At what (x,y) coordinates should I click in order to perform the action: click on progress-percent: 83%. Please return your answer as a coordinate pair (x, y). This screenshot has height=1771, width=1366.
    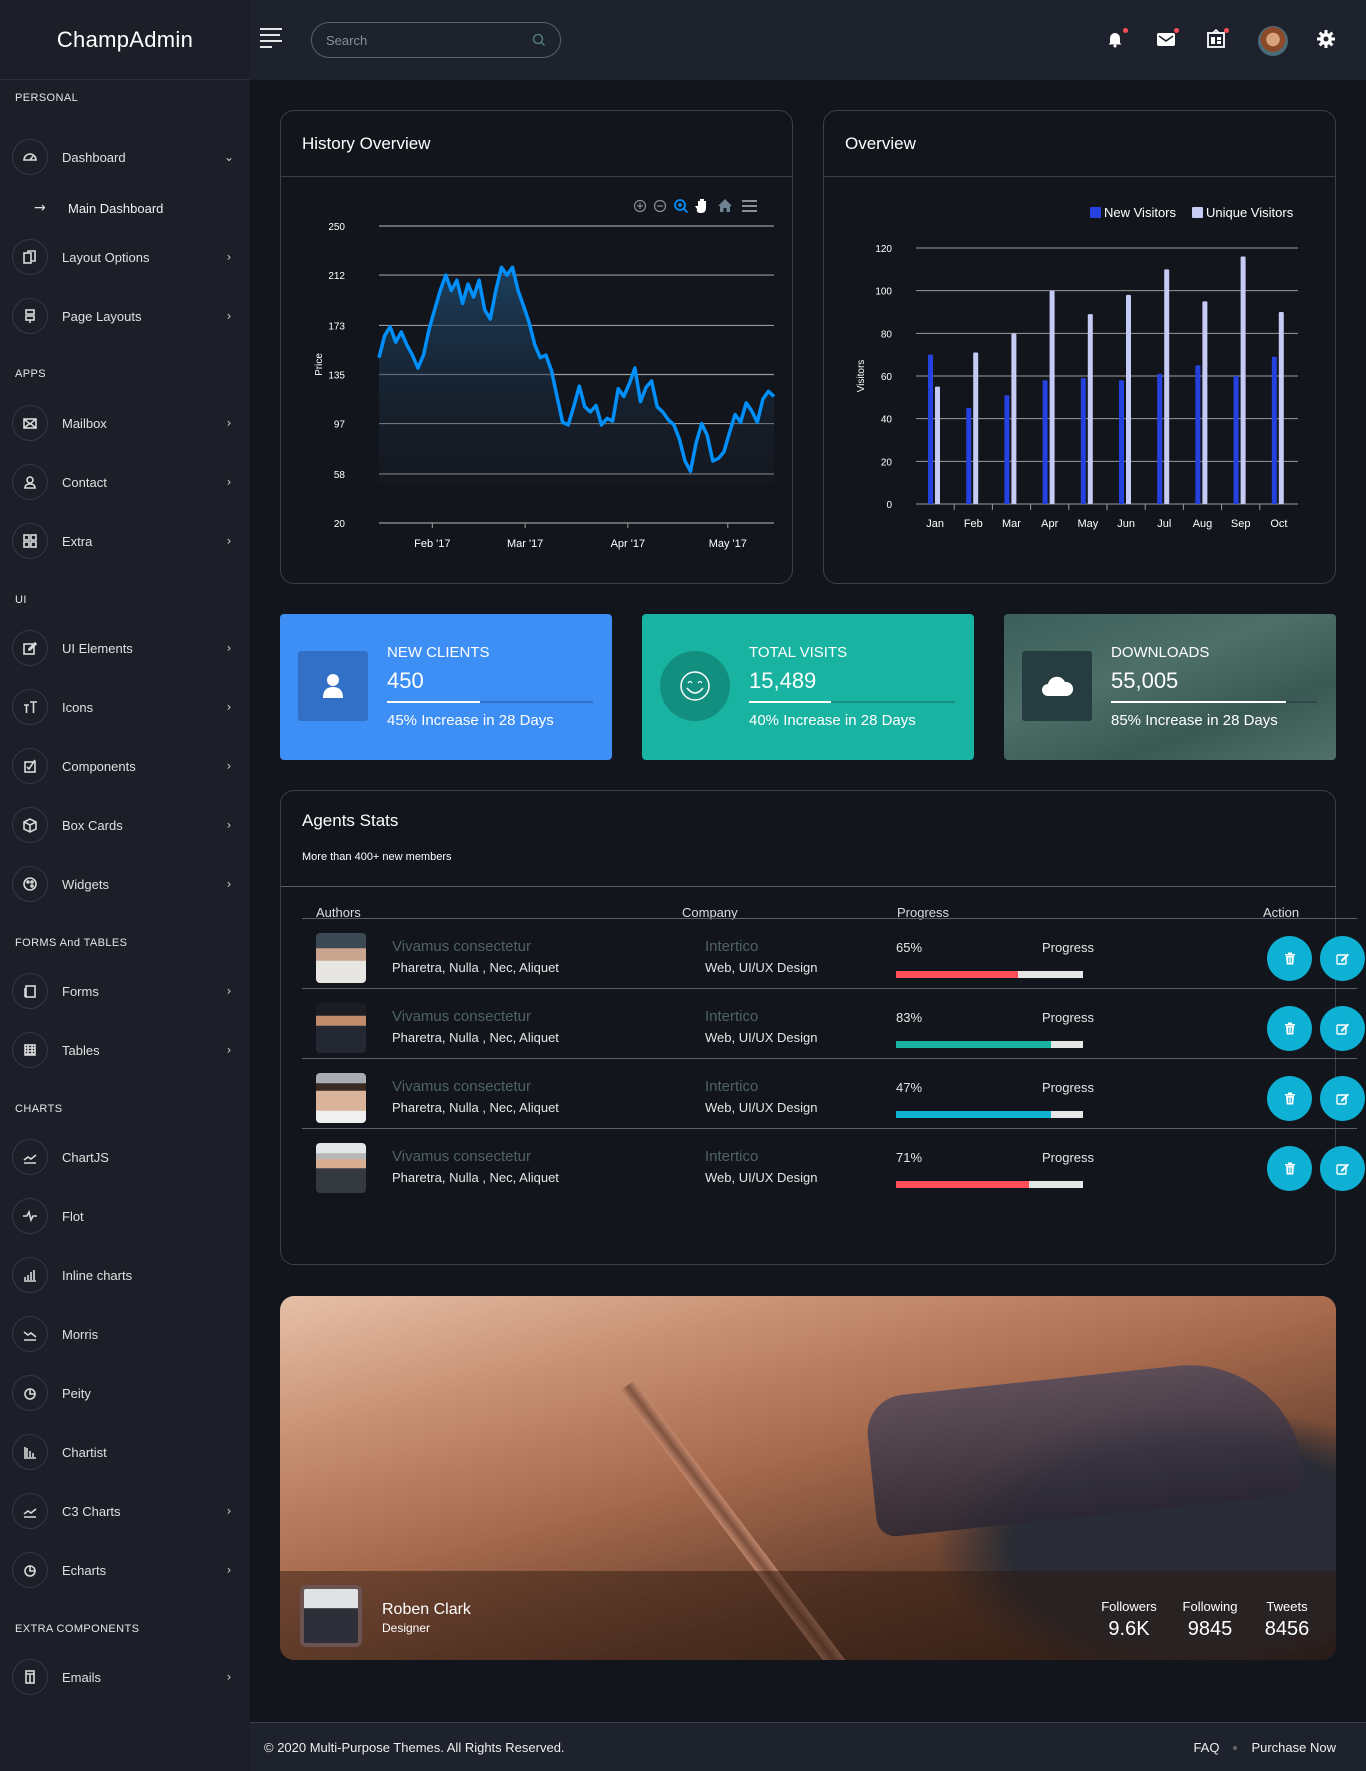
    Looking at the image, I should click on (909, 1017).